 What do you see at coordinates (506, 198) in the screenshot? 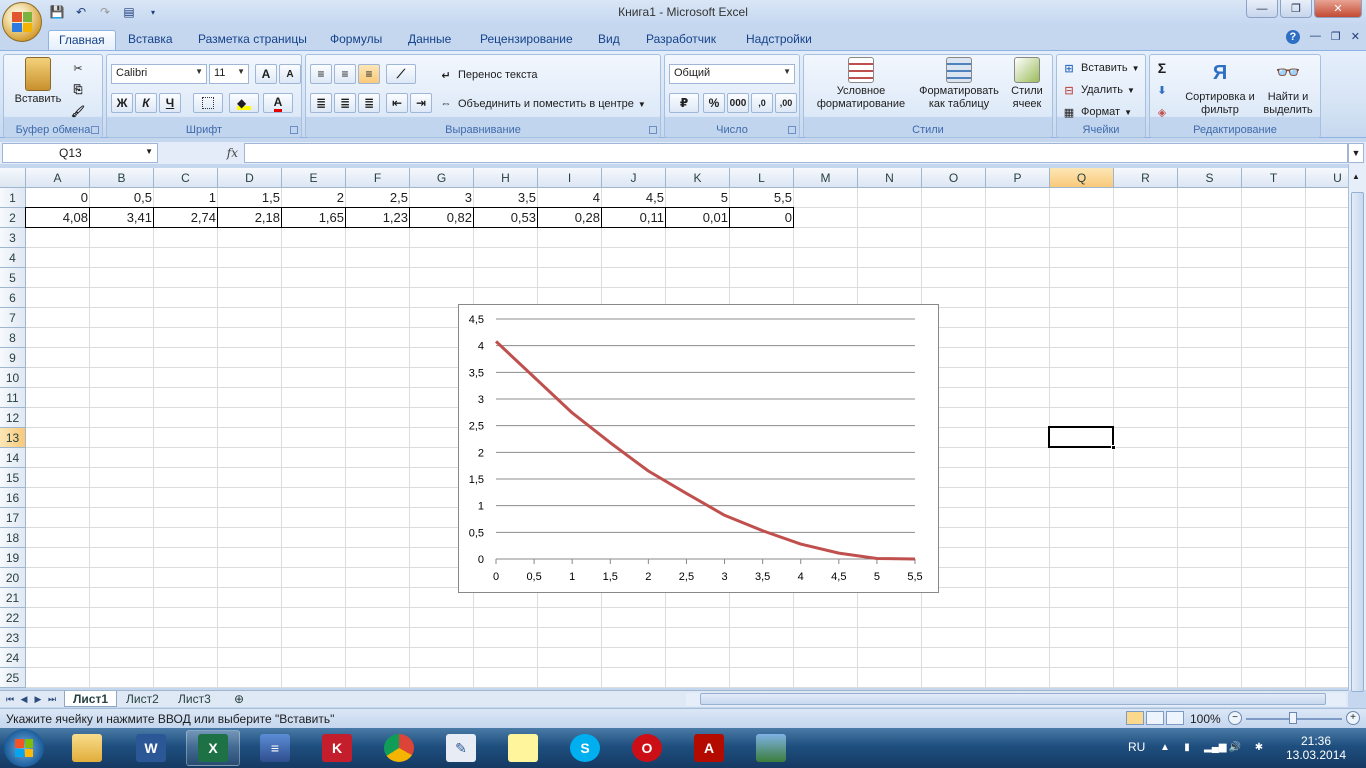
I see `cell-h1: 3,5` at bounding box center [506, 198].